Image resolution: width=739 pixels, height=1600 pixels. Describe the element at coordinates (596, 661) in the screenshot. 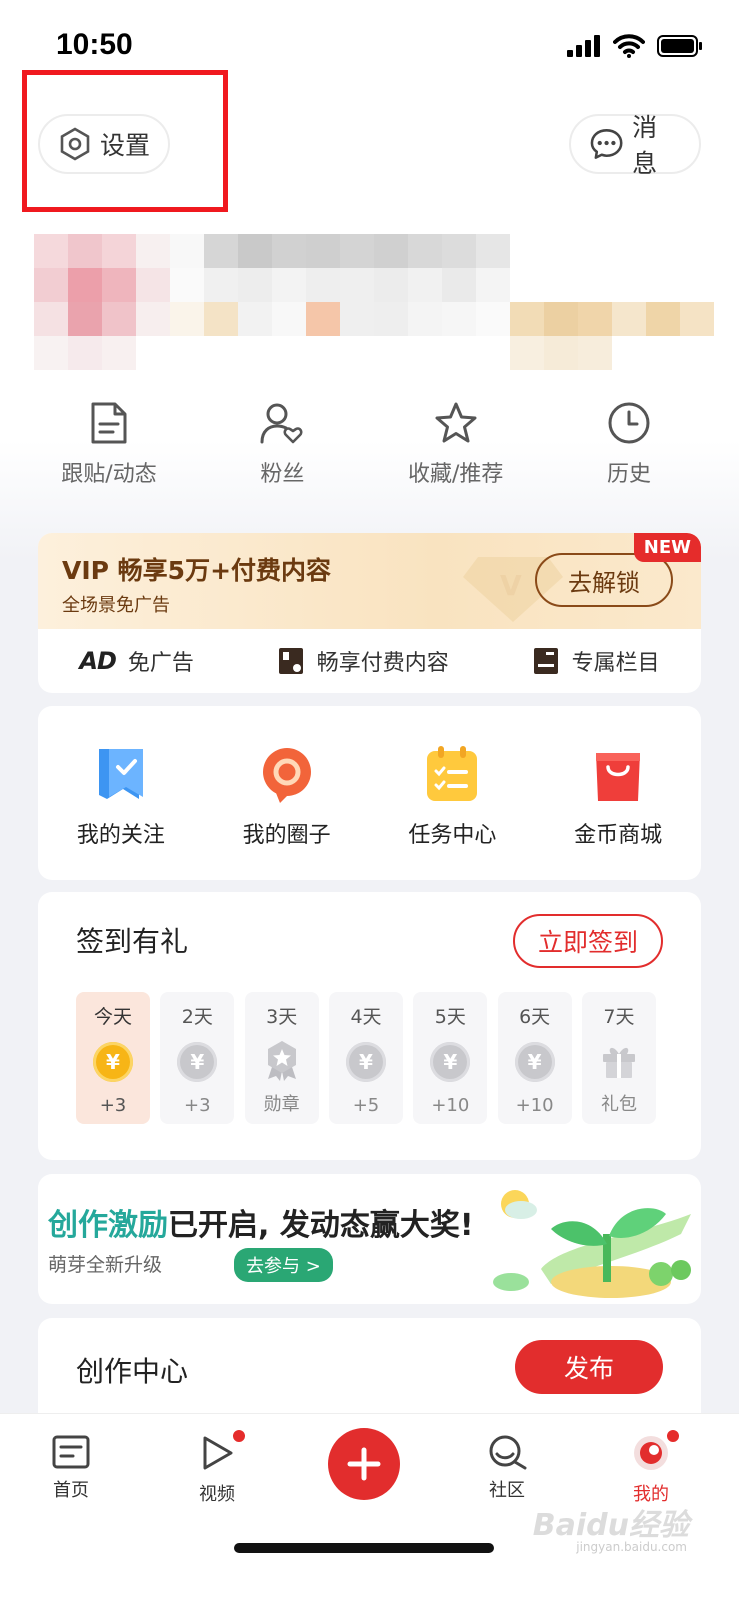

I see `vip-feature-exclusive-column: 专属栏目` at that location.